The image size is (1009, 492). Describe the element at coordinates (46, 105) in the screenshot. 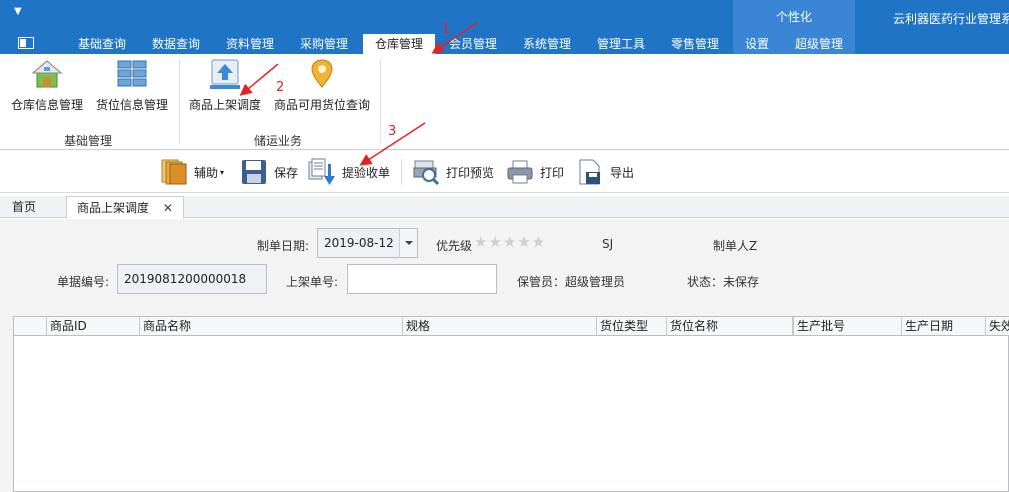

I see `warehouse-info-label: 仓库信息管理` at that location.